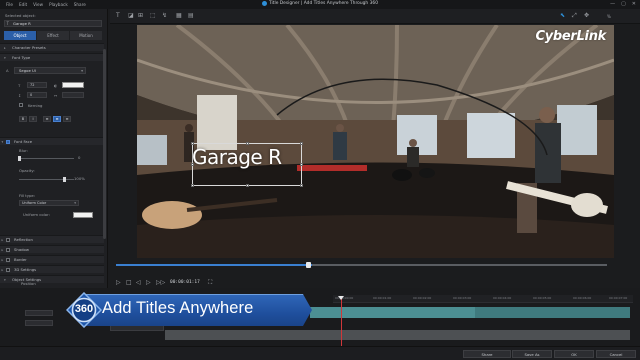 The image size is (640, 360). I want to click on uniform-color-swatch, so click(83, 215).